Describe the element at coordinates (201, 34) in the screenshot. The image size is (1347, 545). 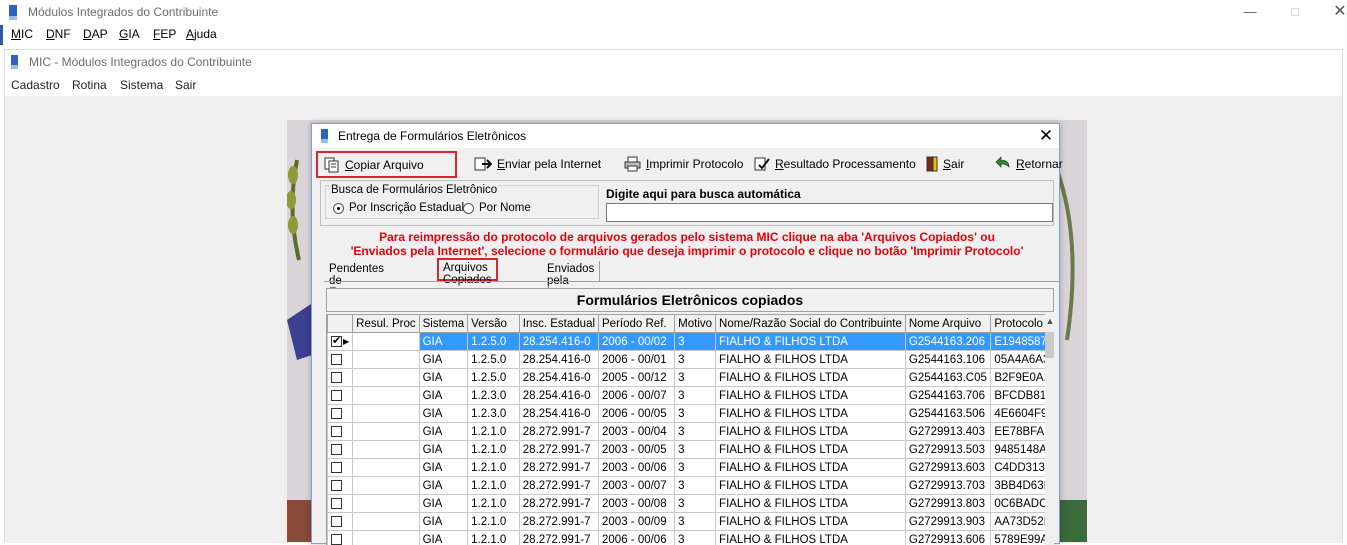
I see `menu-ajuda: Ajuda` at that location.